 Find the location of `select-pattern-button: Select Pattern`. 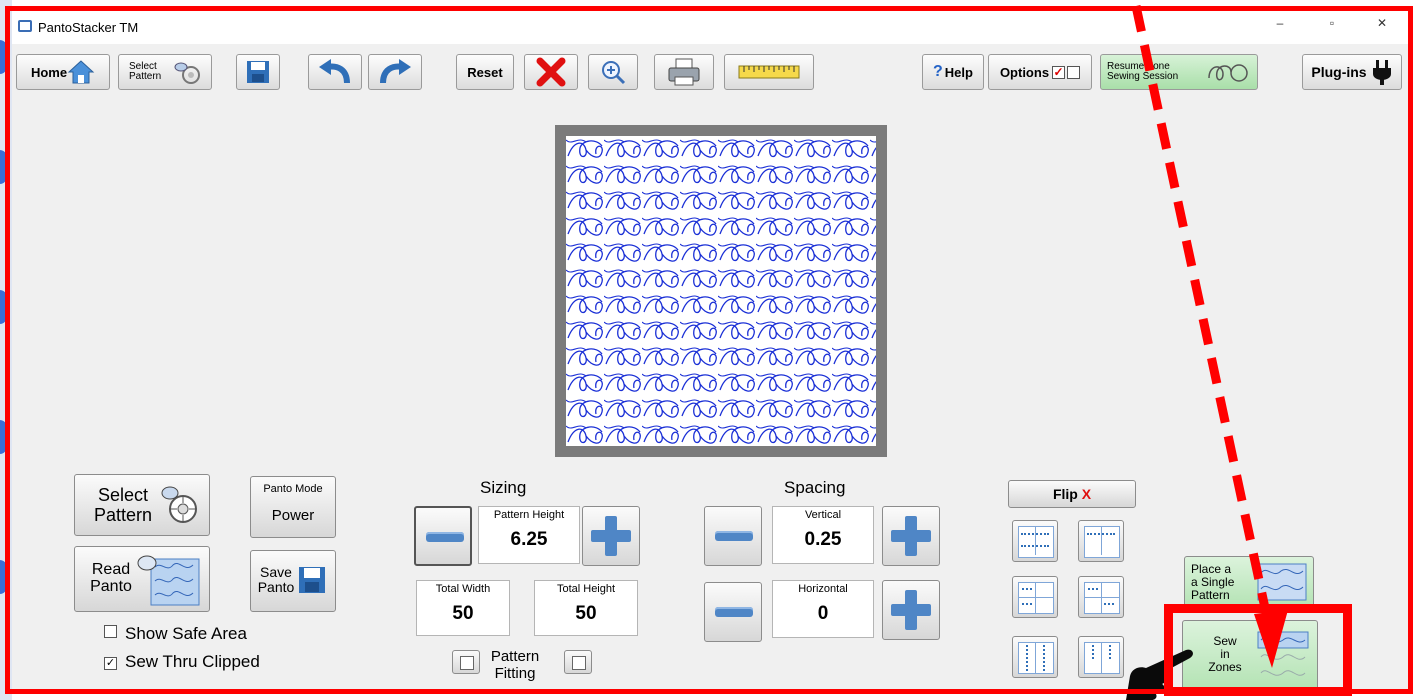

select-pattern-button: Select Pattern is located at coordinates (142, 505).